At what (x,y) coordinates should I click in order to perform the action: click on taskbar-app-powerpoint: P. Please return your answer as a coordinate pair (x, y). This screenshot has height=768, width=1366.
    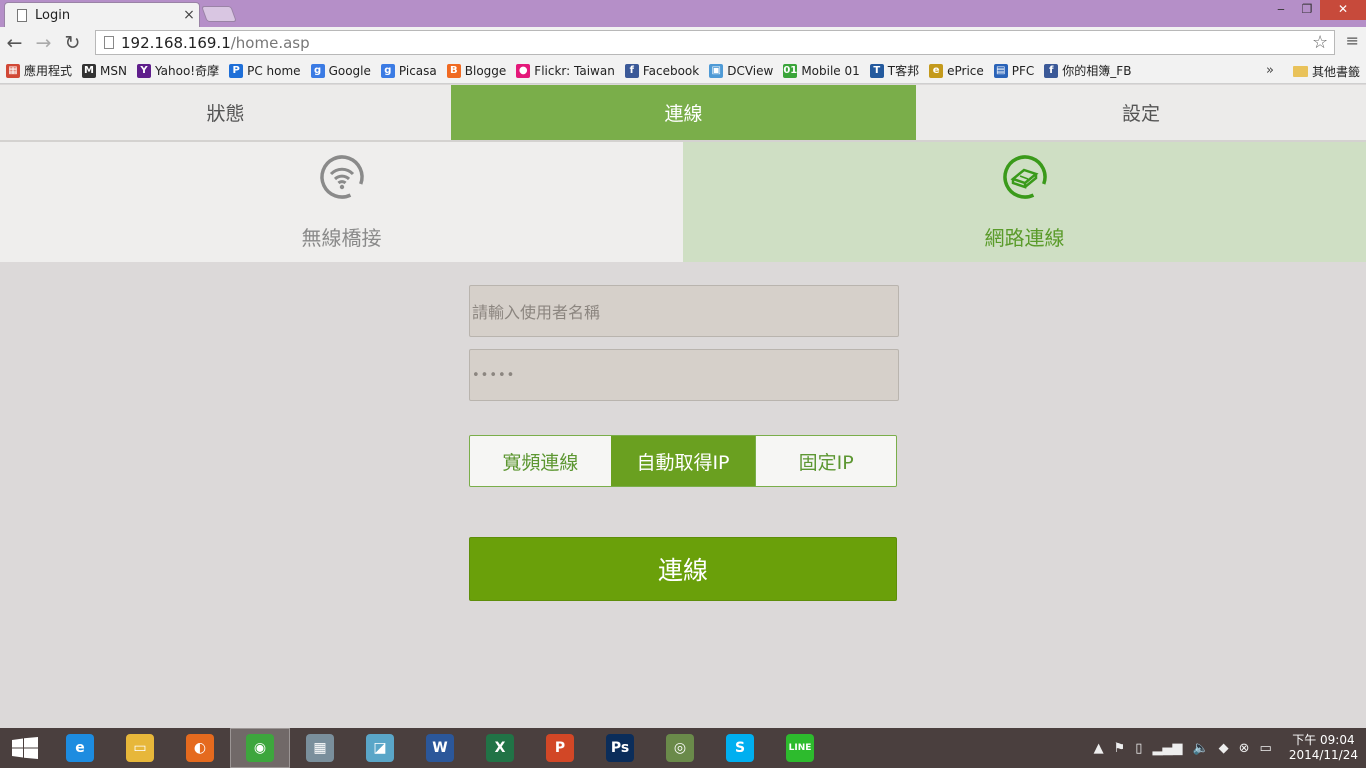
    Looking at the image, I should click on (560, 748).